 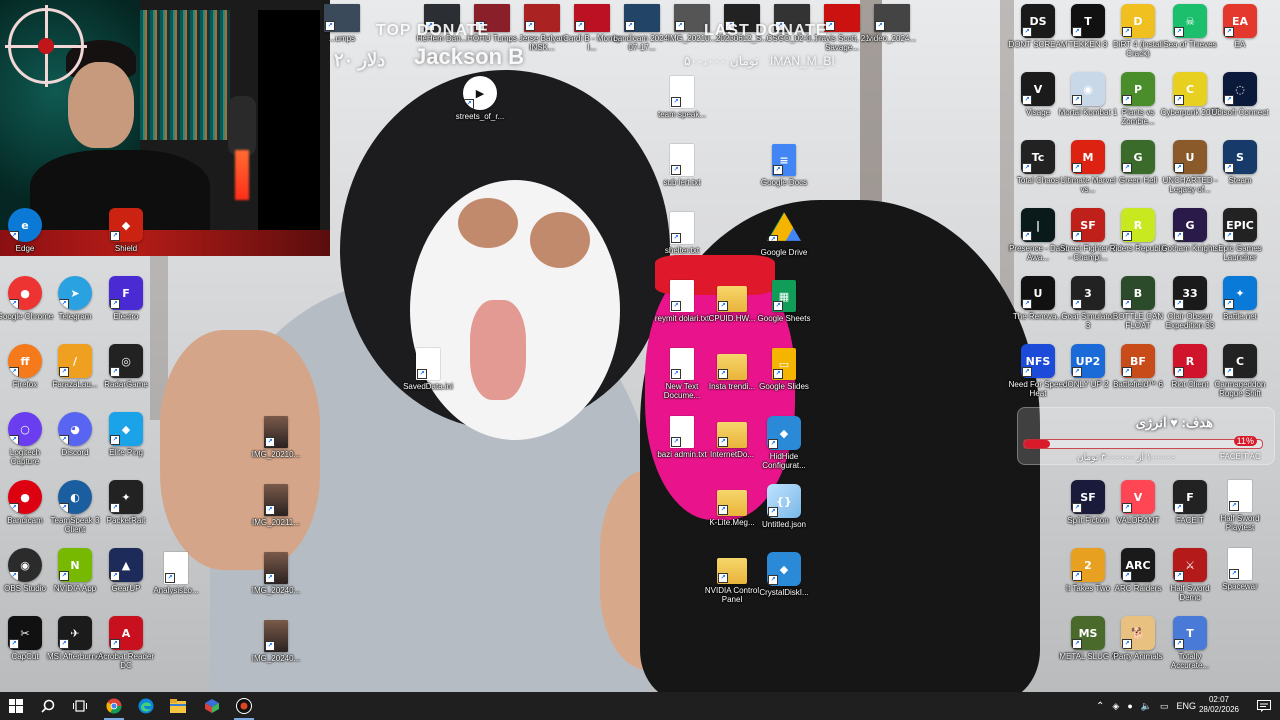 What do you see at coordinates (1138, 513) in the screenshot?
I see `desktop-icon-valorant: V ↗ VALORANT` at bounding box center [1138, 513].